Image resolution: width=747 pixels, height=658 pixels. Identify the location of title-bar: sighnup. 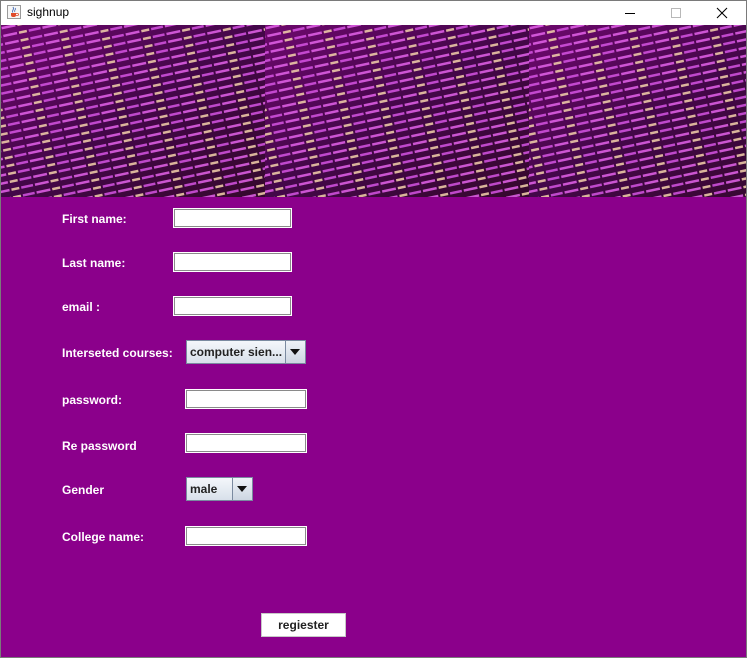
(373, 13).